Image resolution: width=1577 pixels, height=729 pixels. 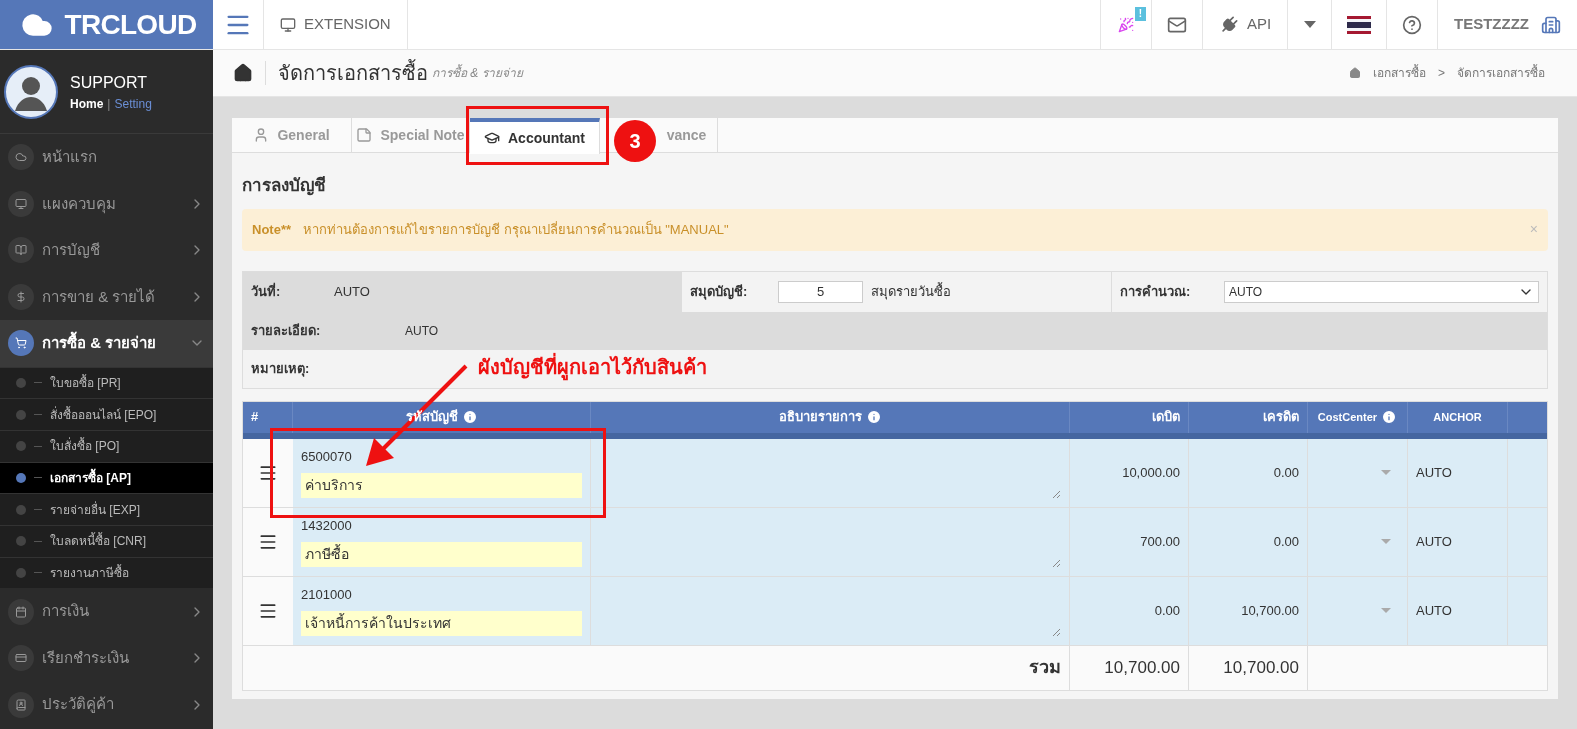 What do you see at coordinates (336, 24) in the screenshot?
I see `extension-button: EXTENSION` at bounding box center [336, 24].